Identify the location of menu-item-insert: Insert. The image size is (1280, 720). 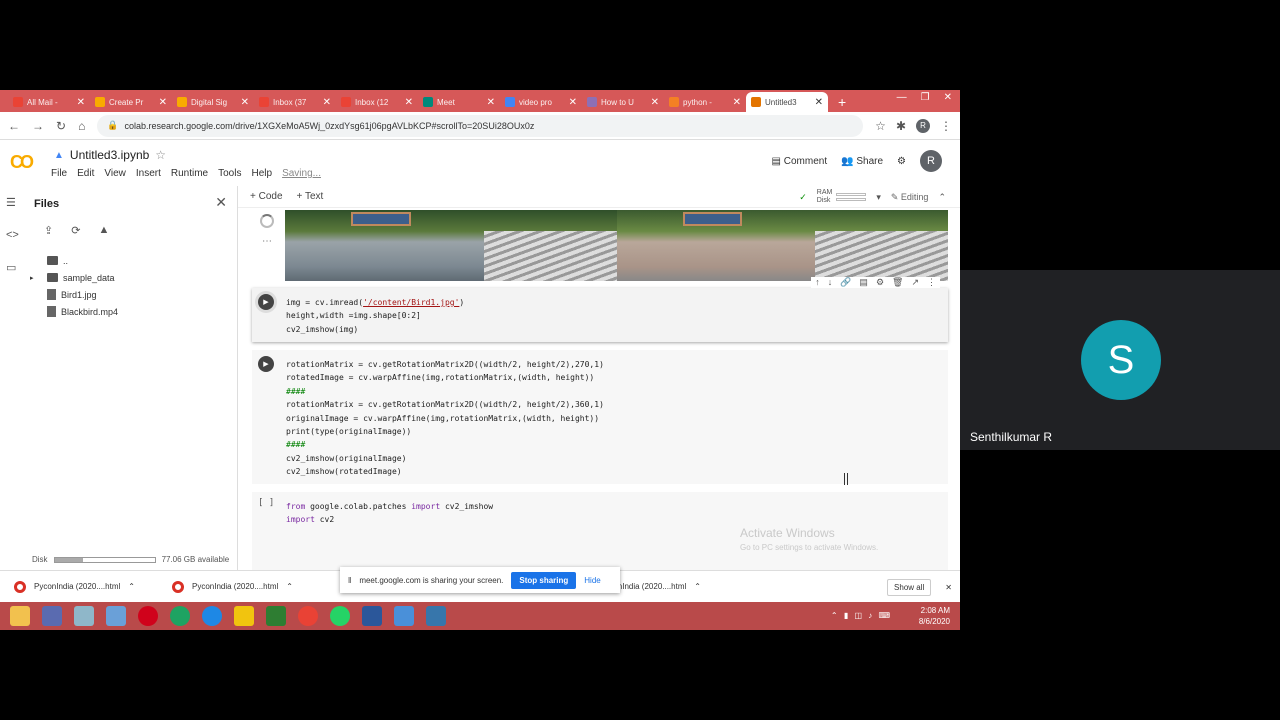
(148, 173).